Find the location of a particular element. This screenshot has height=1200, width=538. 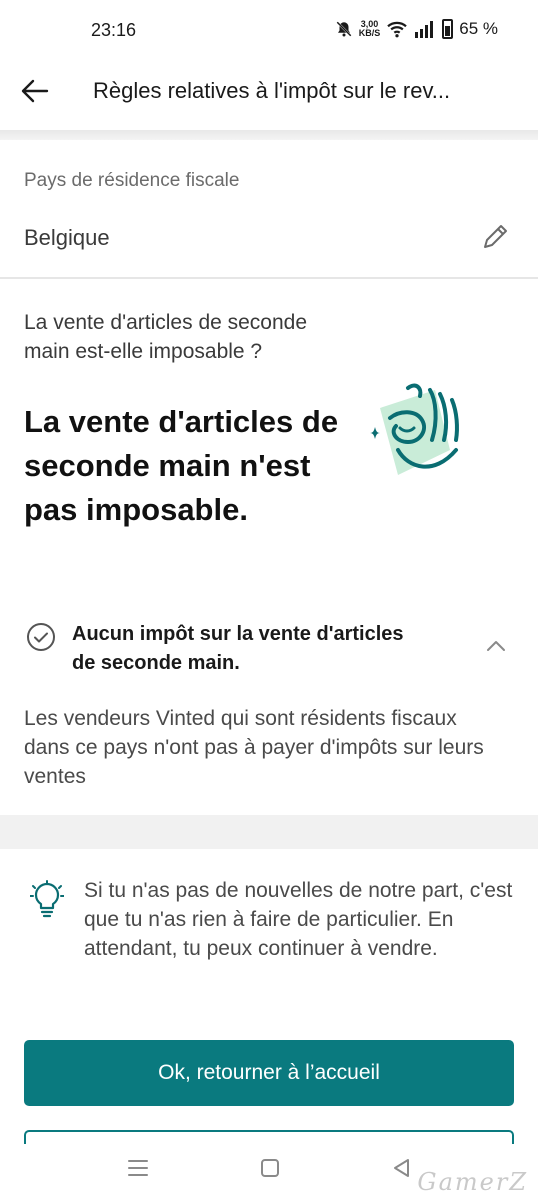

chevron-up-icon is located at coordinates (496, 646).